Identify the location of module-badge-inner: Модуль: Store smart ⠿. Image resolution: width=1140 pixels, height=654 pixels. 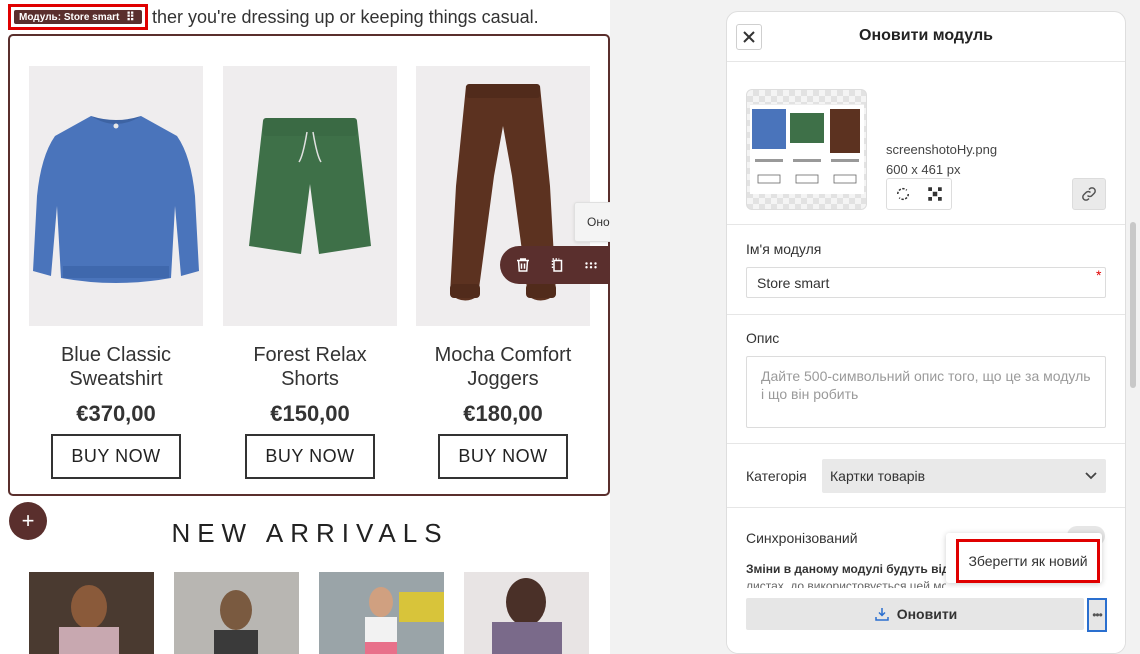
(78, 17).